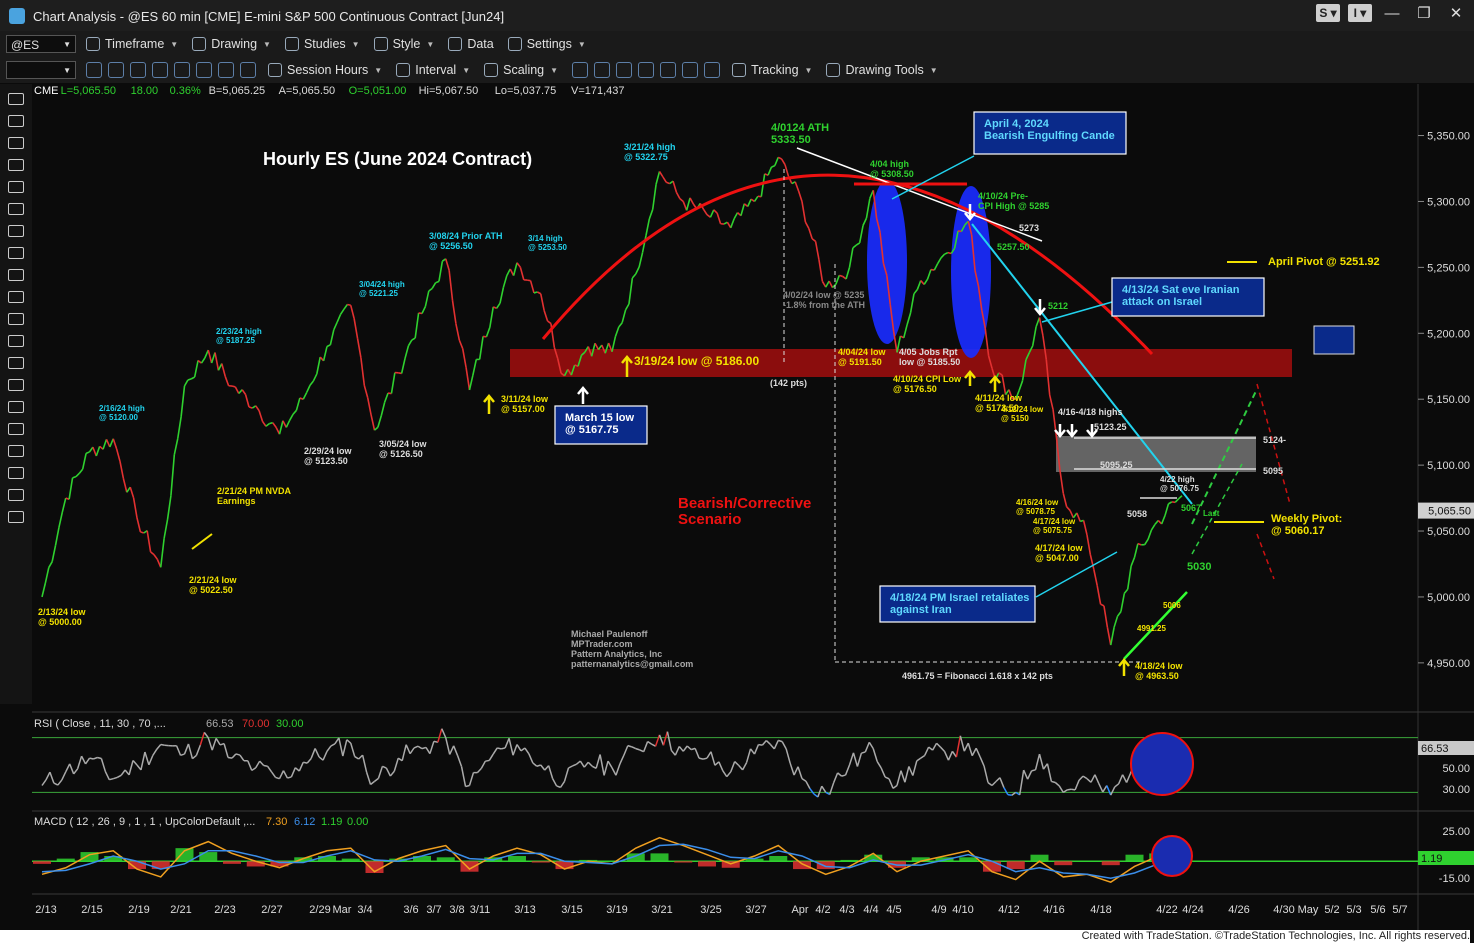 The width and height of the screenshot is (1474, 943). Describe the element at coordinates (322, 44) in the screenshot. I see `studies-menu: Studies ▼` at that location.